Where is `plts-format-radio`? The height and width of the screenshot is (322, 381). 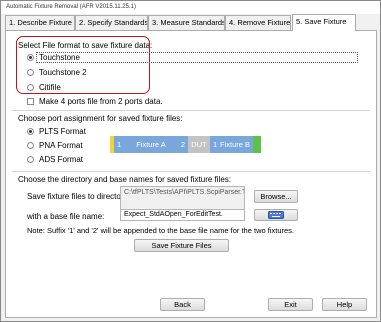 plts-format-radio is located at coordinates (30, 131).